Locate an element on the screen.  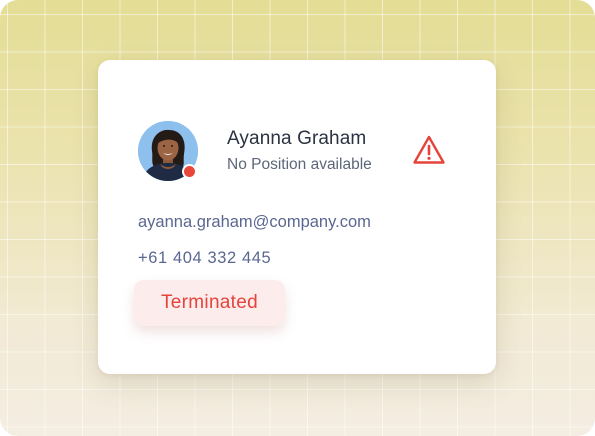
status-badge: Terminated is located at coordinates (209, 303).